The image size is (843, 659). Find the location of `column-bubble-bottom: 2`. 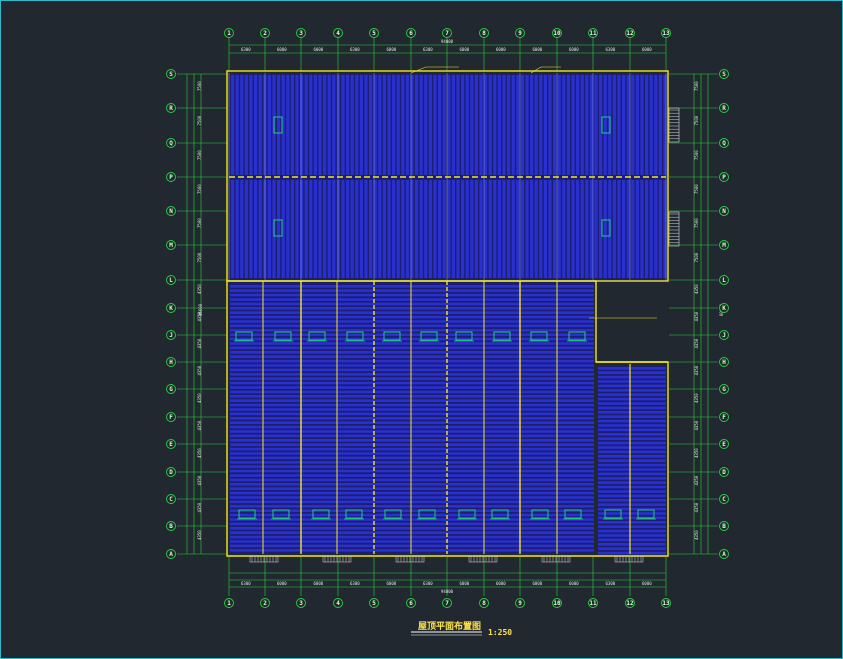

column-bubble-bottom: 2 is located at coordinates (265, 603).